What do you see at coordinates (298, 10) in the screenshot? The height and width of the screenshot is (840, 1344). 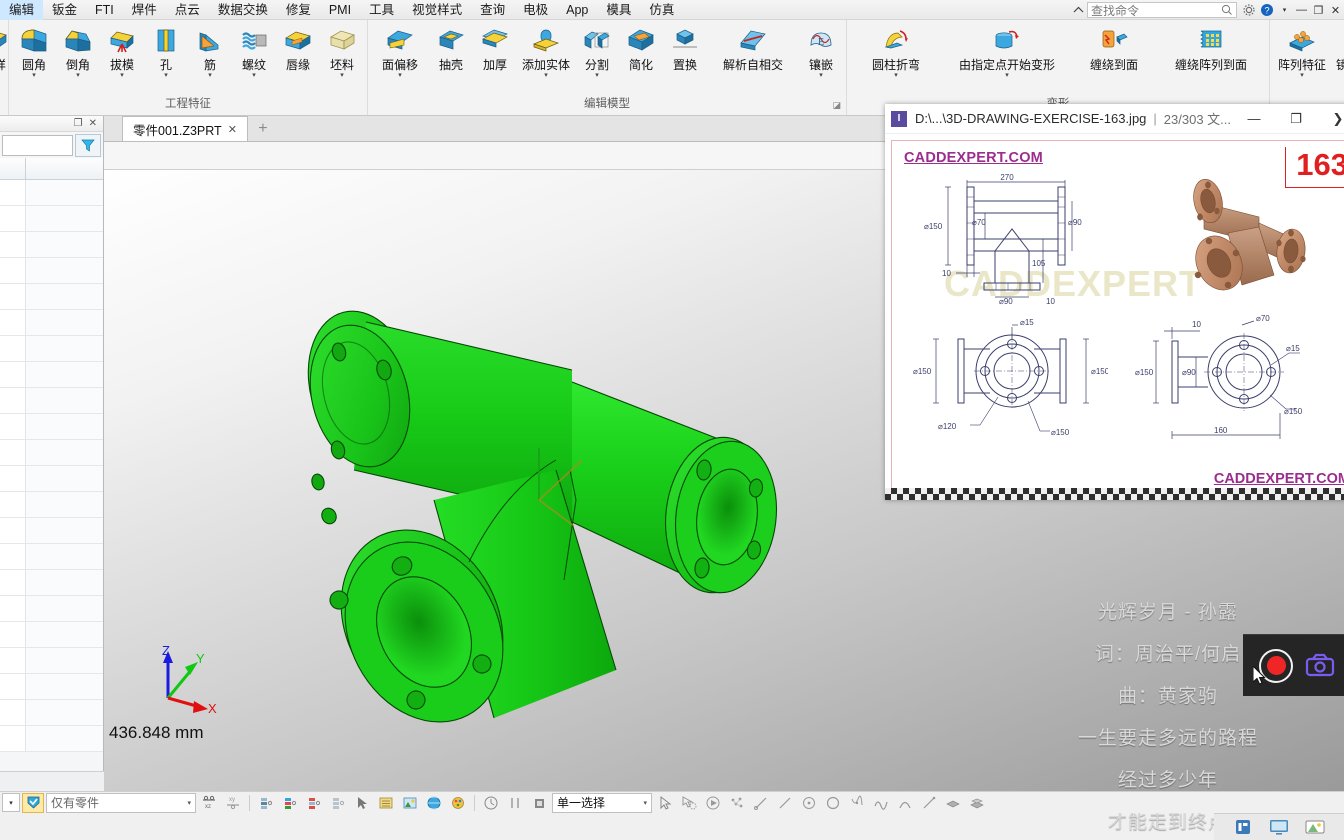 I see `menu-item-repair: 修复` at bounding box center [298, 10].